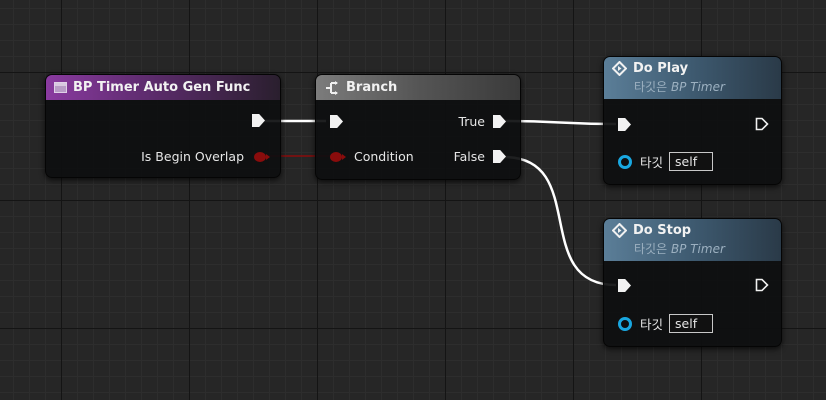 The height and width of the screenshot is (400, 826). I want to click on true-exec-out-pin, so click(499, 121).